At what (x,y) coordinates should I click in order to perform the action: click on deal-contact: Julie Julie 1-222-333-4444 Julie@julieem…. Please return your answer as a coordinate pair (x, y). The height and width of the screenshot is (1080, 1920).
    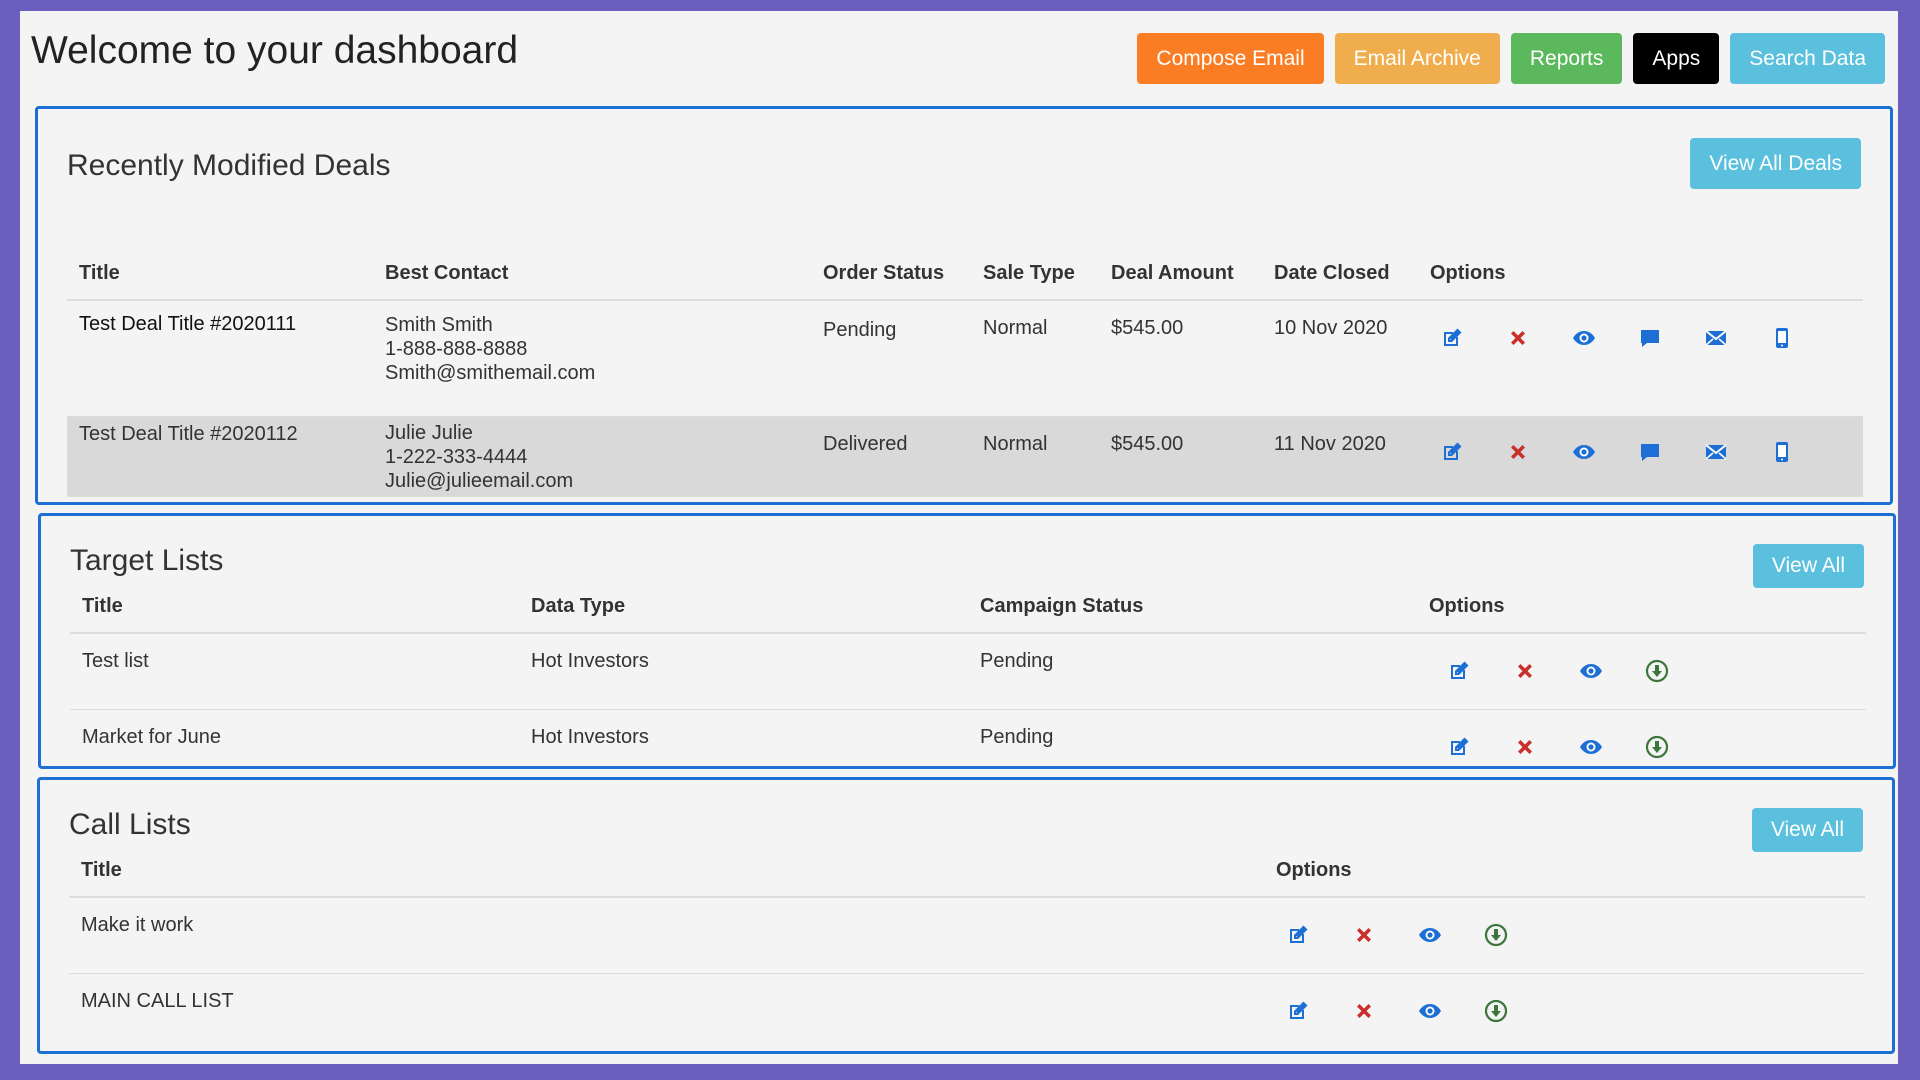
    Looking at the image, I should click on (592, 456).